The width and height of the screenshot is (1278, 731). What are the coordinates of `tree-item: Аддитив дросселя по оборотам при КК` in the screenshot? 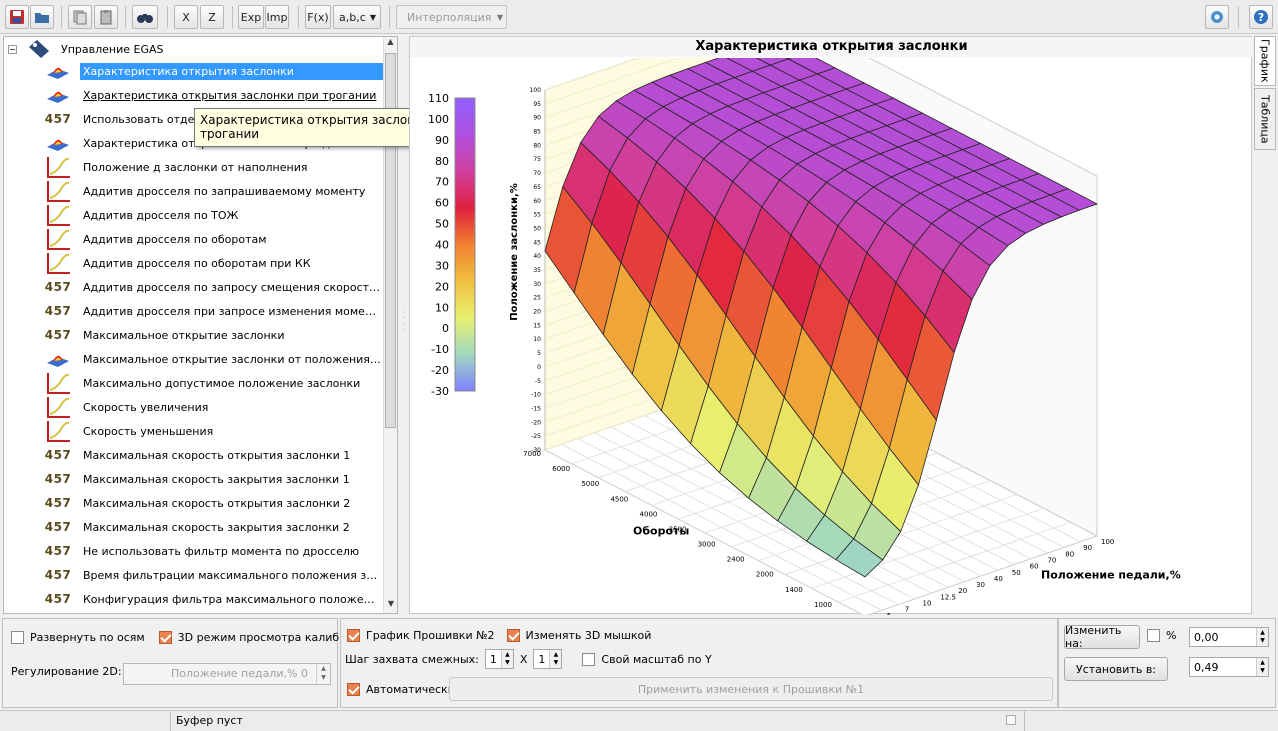 It's located at (214, 263).